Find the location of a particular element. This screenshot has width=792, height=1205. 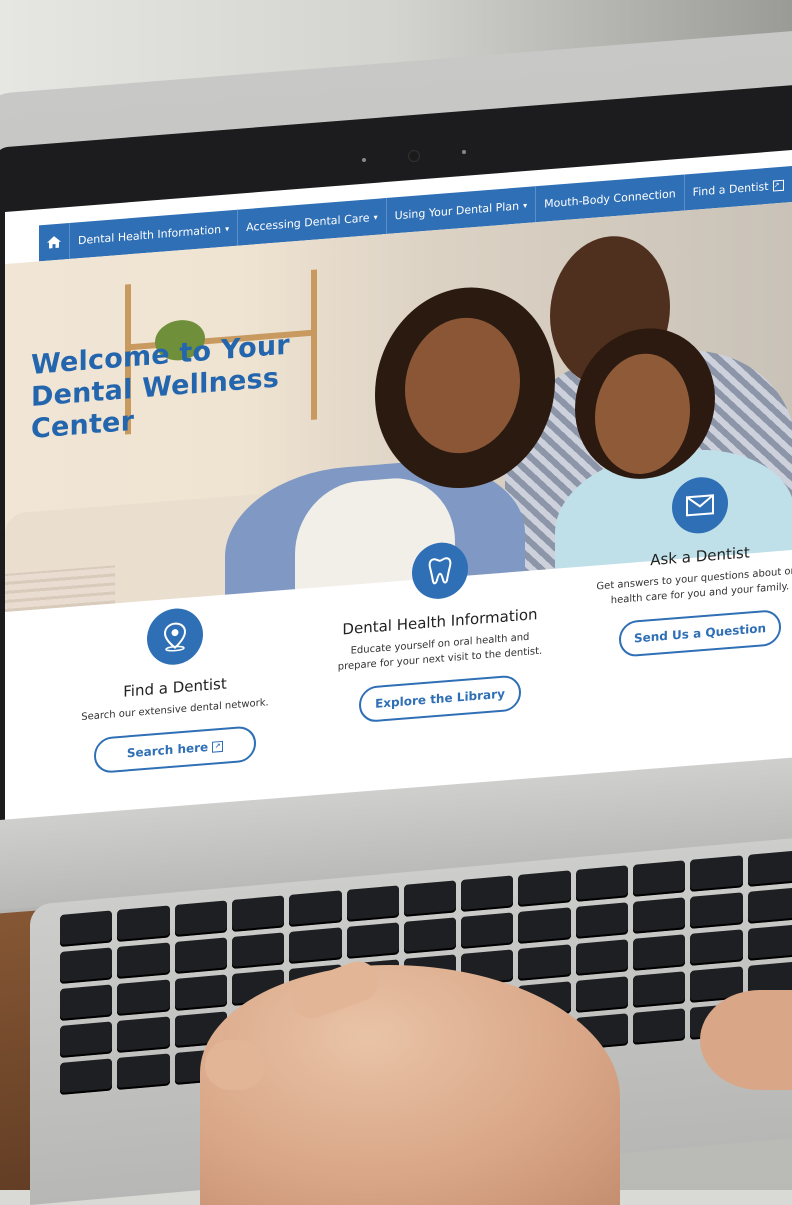

nav-label: Using Your Dental Plan is located at coordinates (457, 210).